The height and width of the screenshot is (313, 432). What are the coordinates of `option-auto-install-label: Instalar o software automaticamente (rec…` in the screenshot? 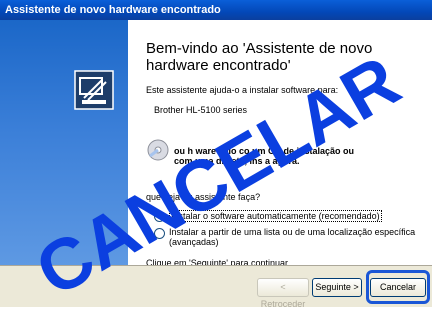 It's located at (275, 216).